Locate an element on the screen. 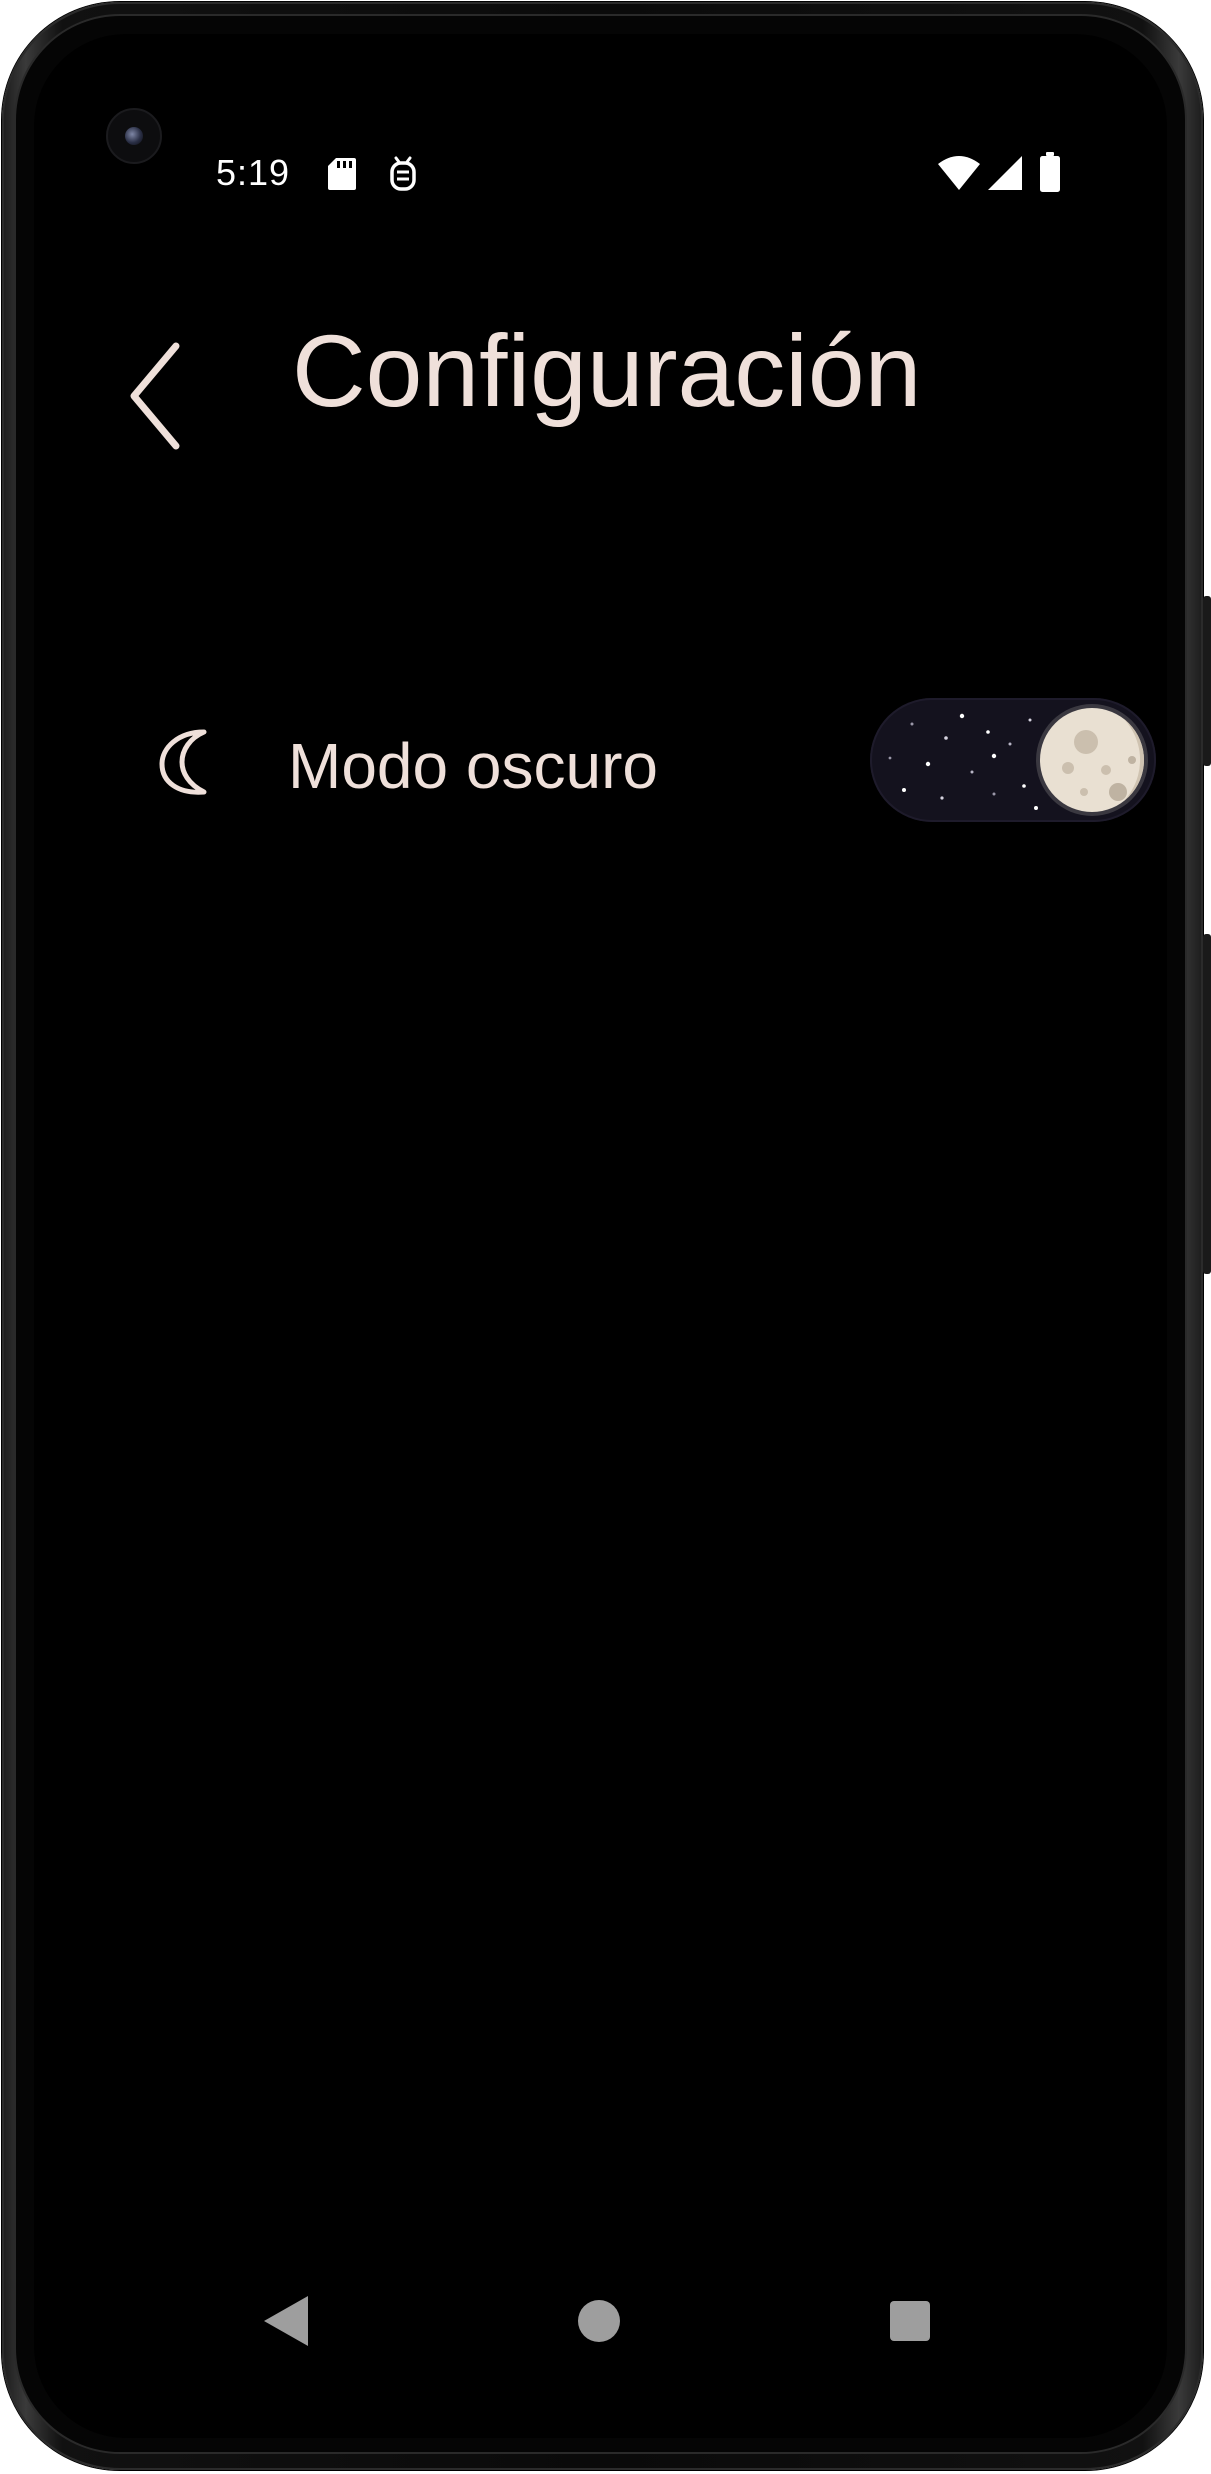  battery-icon is located at coordinates (1050, 172).